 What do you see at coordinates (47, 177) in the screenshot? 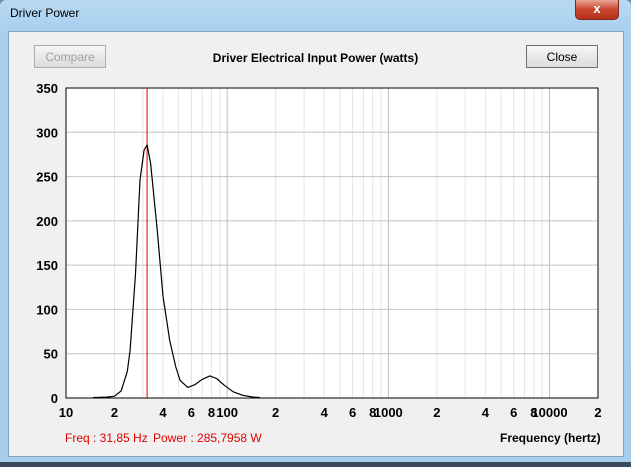
I see `y-tick-label: 250` at bounding box center [47, 177].